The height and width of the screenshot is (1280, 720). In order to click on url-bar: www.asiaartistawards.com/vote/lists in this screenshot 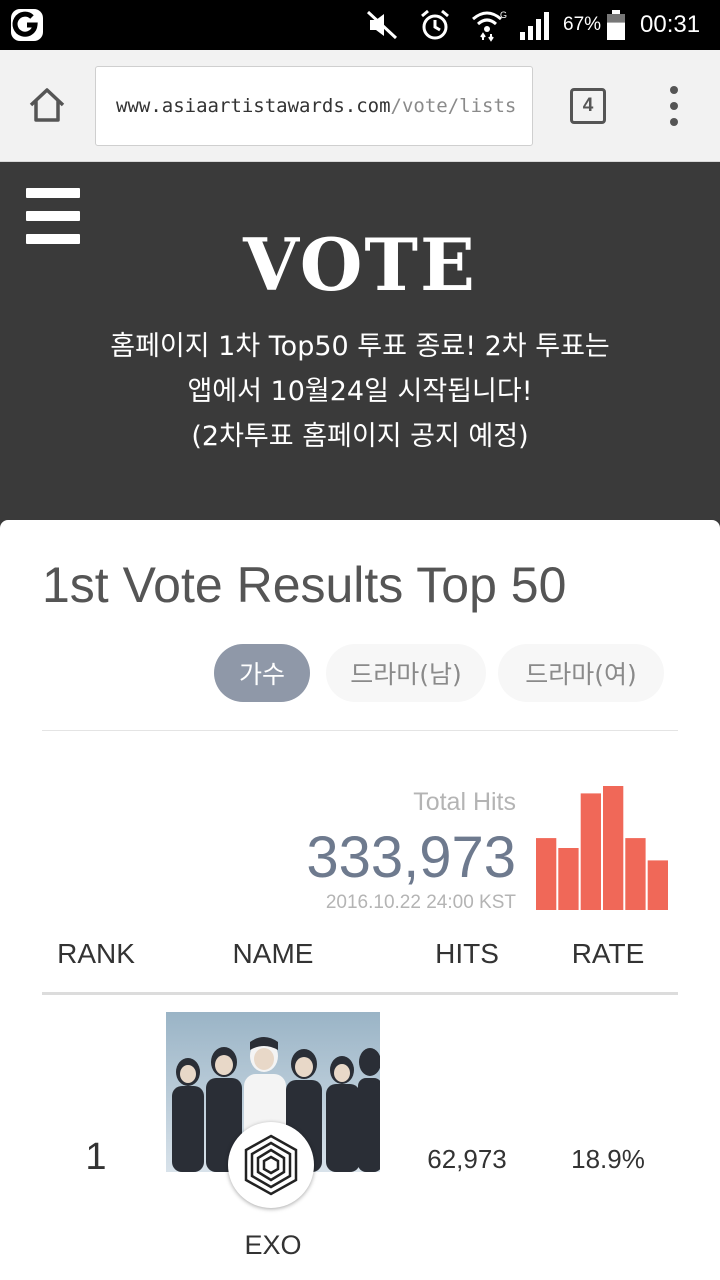, I will do `click(314, 106)`.